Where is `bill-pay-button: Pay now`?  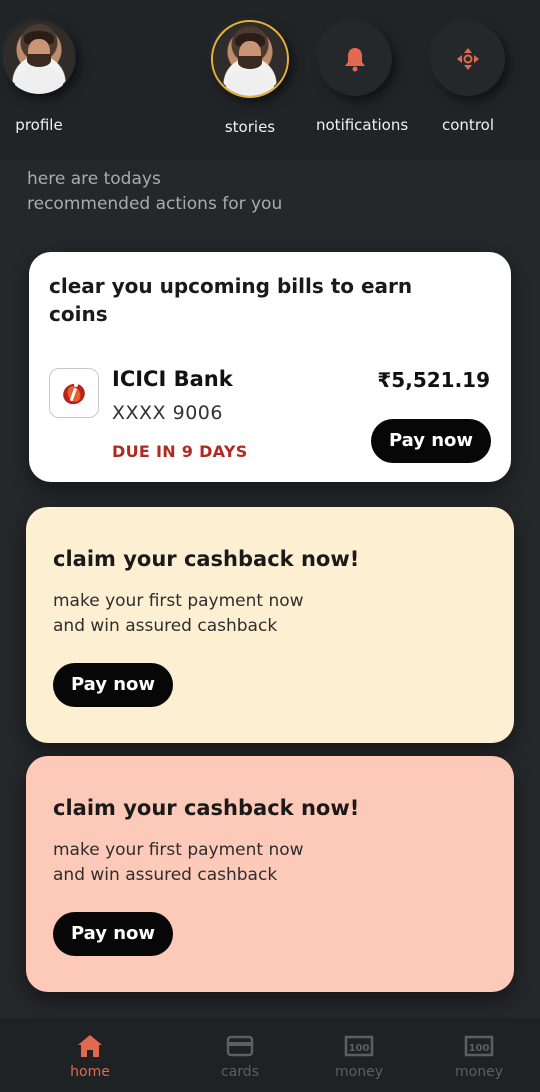 bill-pay-button: Pay now is located at coordinates (431, 441).